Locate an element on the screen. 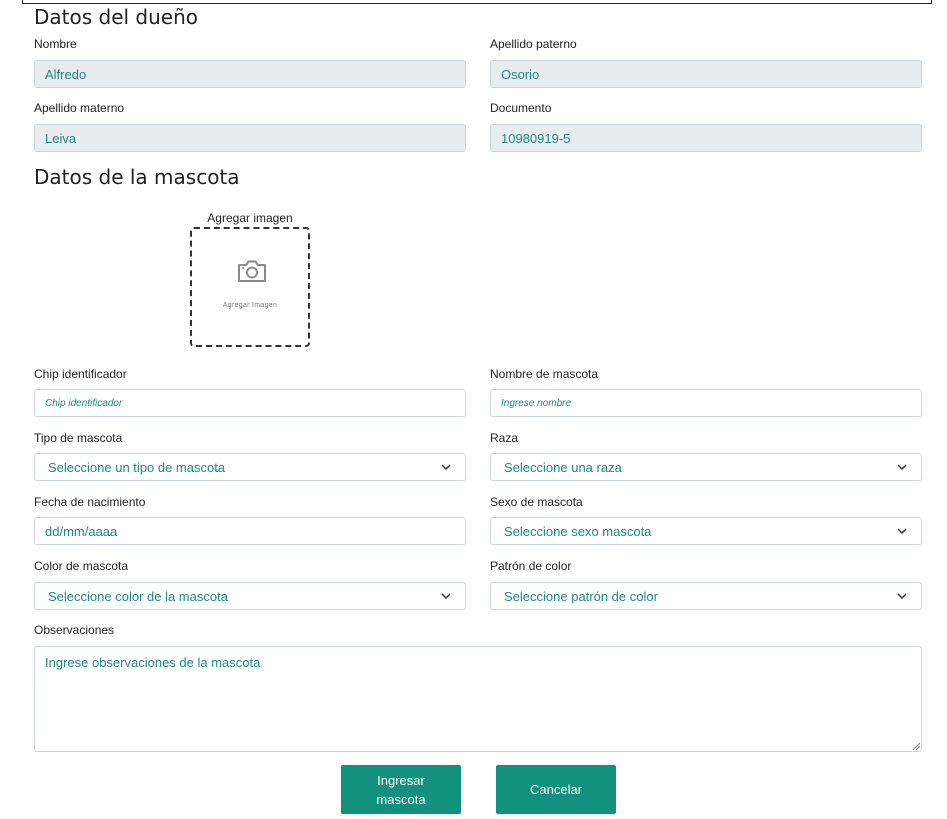 This screenshot has width=947, height=819. cancel-button: Cancelar is located at coordinates (556, 789).